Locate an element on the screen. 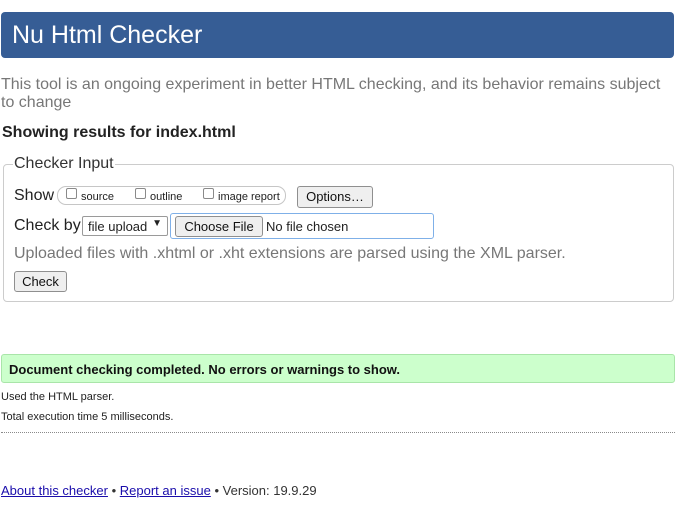  check-by-select-value: file upload is located at coordinates (118, 226).